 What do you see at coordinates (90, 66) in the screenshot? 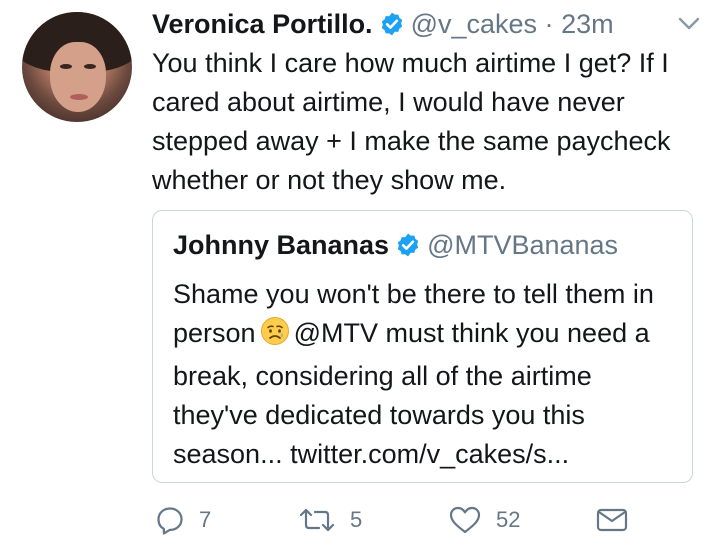
I see `avatar-eye-right` at bounding box center [90, 66].